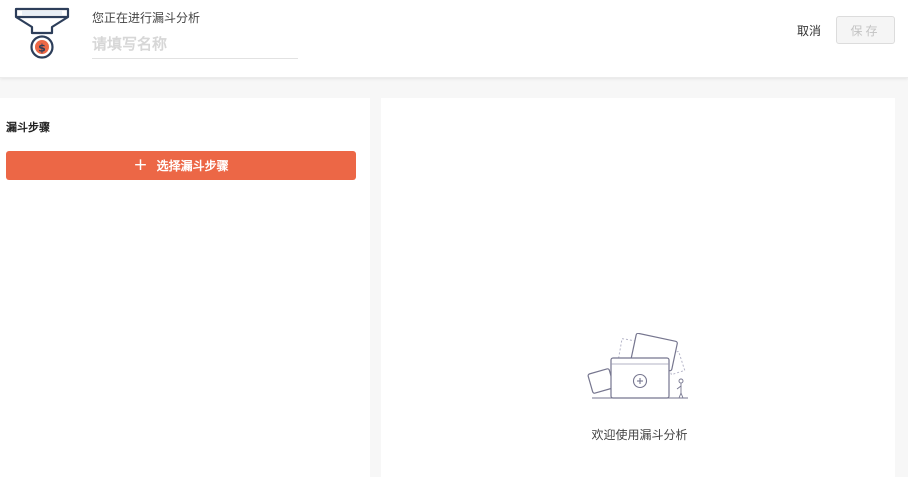 This screenshot has width=908, height=477. I want to click on name-input, so click(195, 46).